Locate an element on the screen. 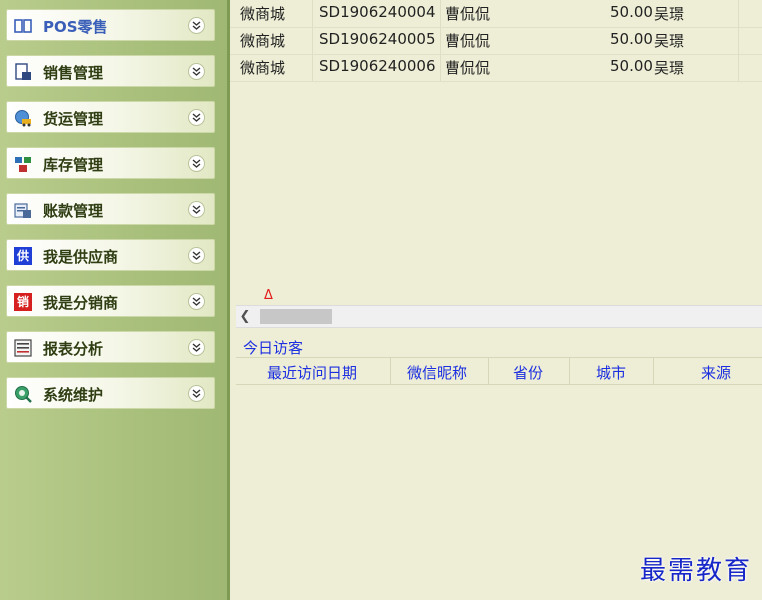  watermark-logo: 最需教育 is located at coordinates (696, 571).